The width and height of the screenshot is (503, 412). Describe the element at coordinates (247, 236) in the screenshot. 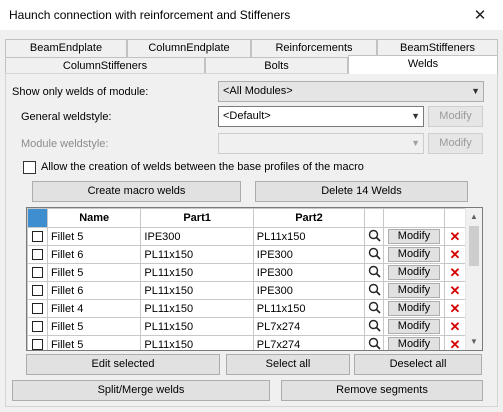

I see `table-row: Fillet 5 IPE300 PL11x150 Modify ✕` at that location.